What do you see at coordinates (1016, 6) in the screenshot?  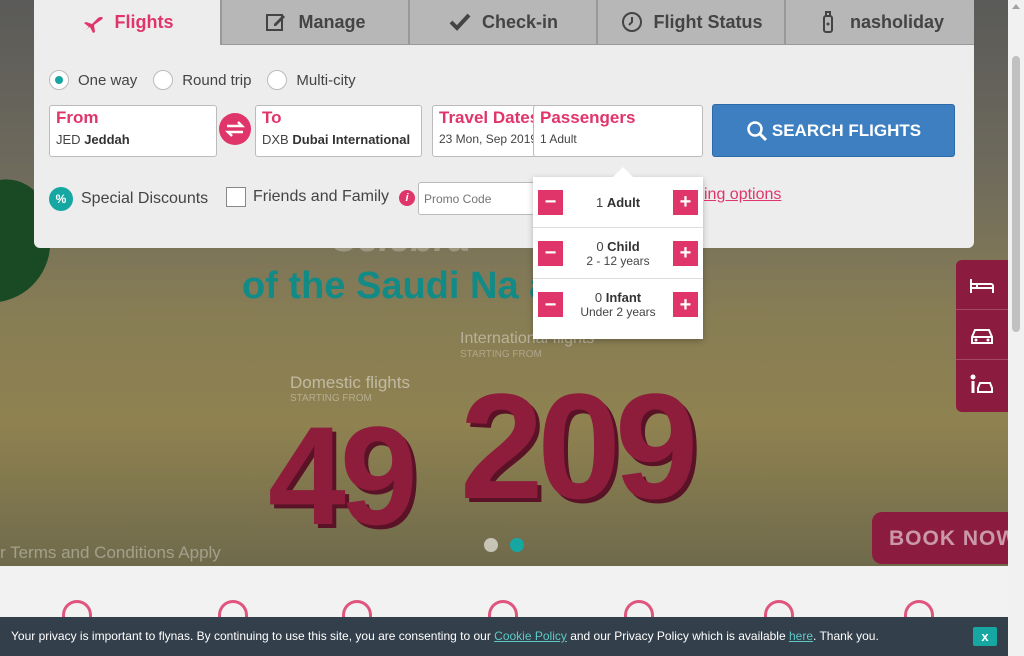 I see `scroll-up-arrow-icon` at bounding box center [1016, 6].